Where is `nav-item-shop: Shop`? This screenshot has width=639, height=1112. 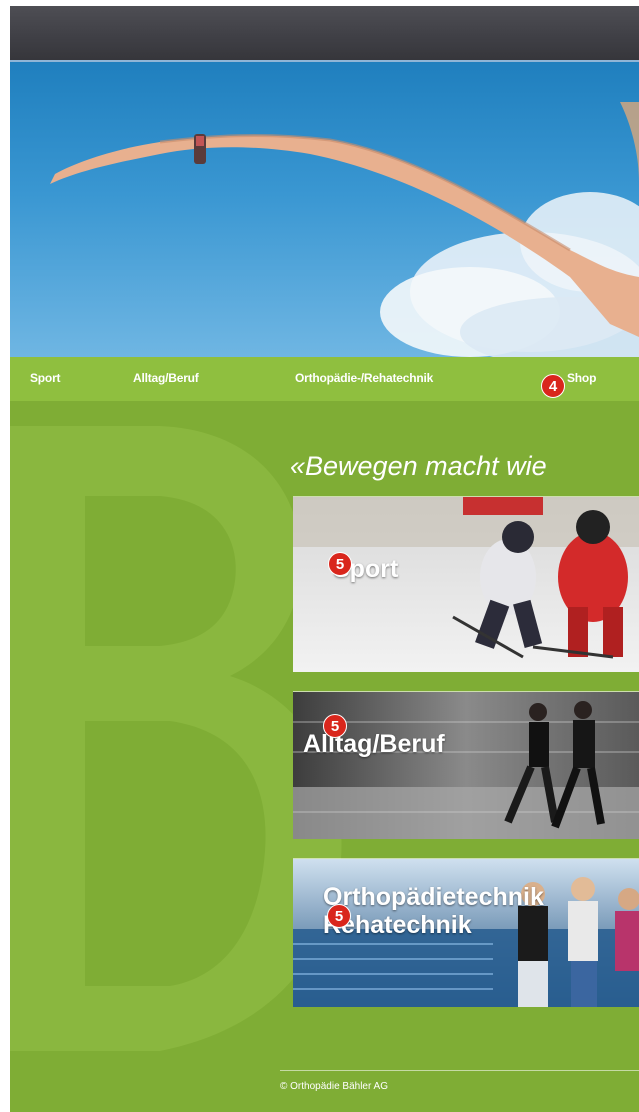 nav-item-shop: Shop is located at coordinates (581, 378).